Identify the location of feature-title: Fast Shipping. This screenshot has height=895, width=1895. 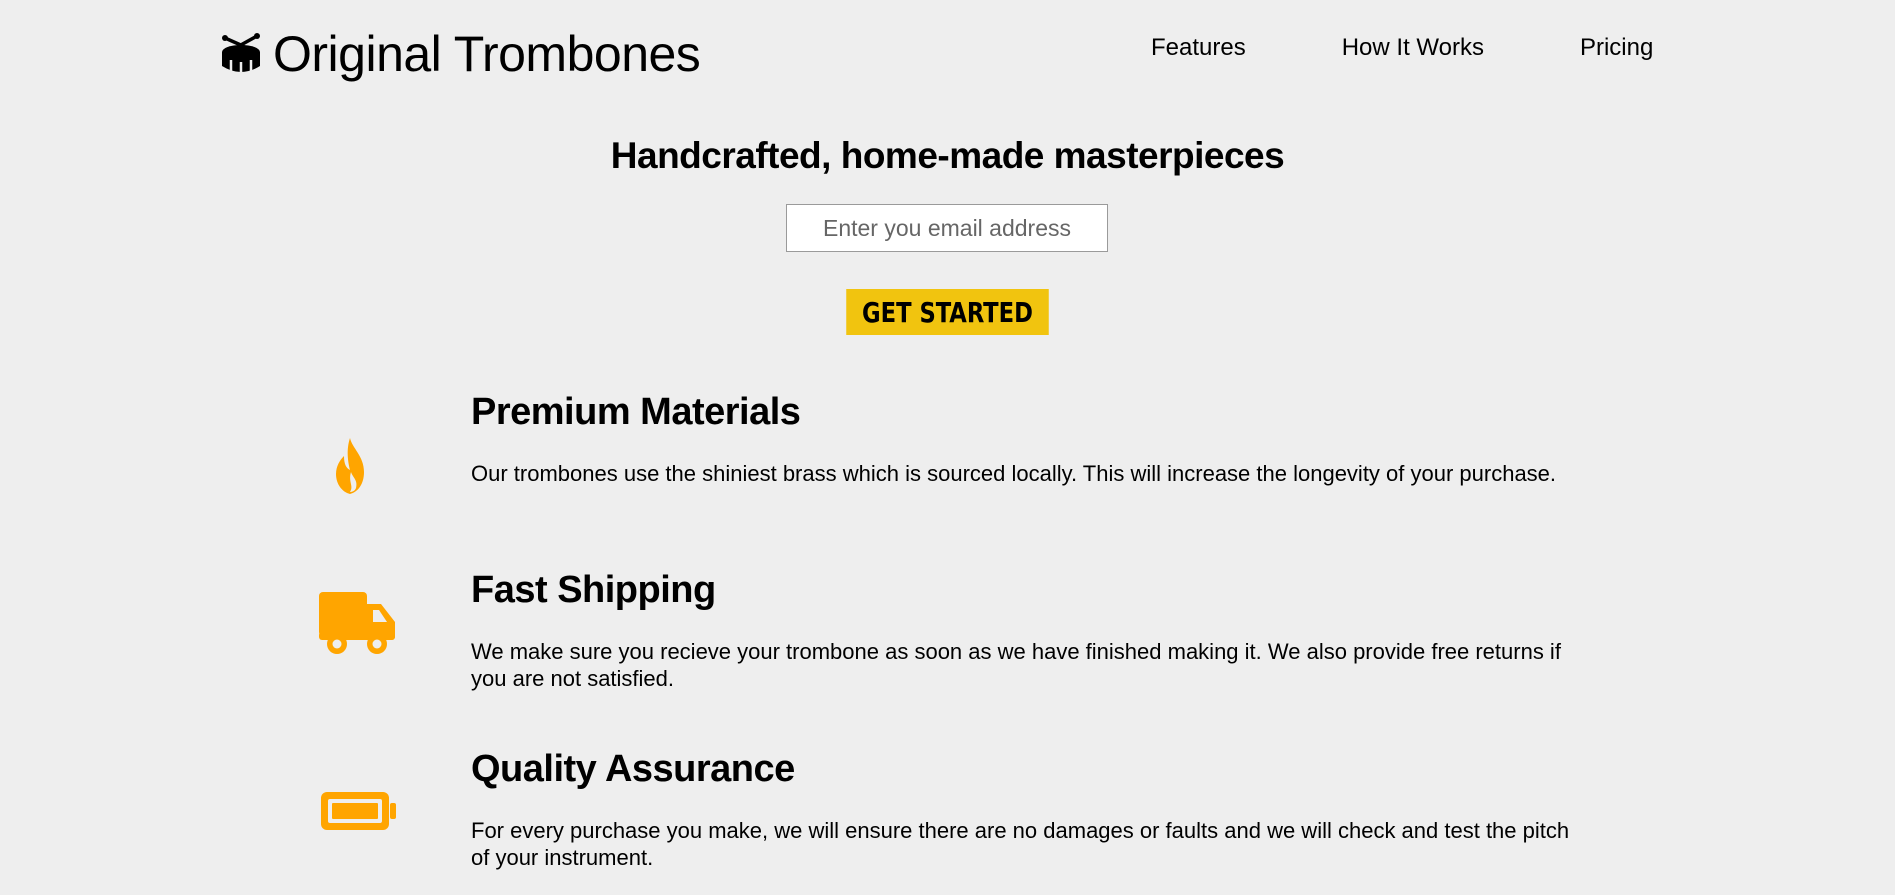
(593, 590).